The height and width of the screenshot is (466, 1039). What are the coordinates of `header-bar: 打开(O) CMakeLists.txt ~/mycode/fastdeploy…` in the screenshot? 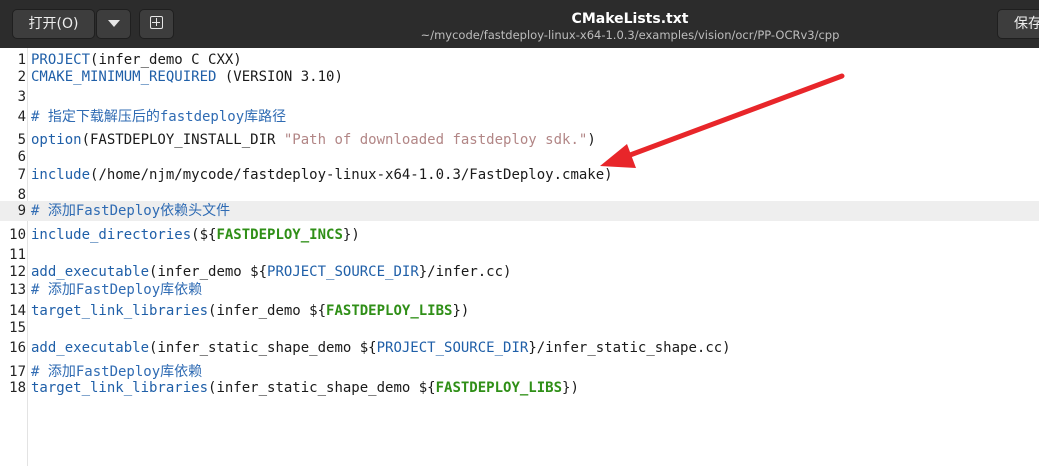 It's located at (519, 24).